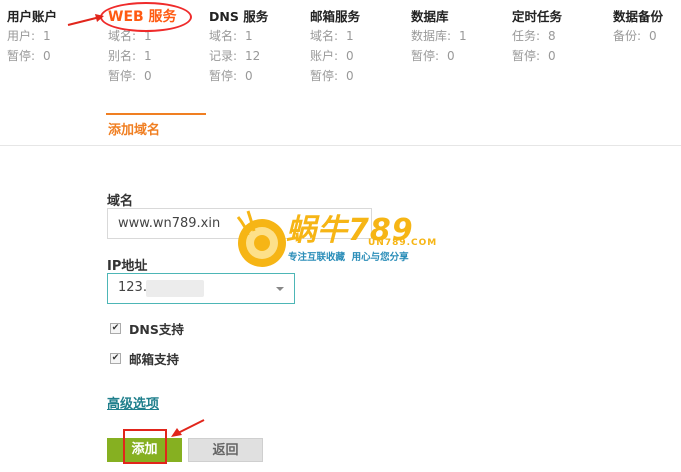 The width and height of the screenshot is (681, 472). What do you see at coordinates (235, 56) in the screenshot?
I see `stat-row: 记录: 12` at bounding box center [235, 56].